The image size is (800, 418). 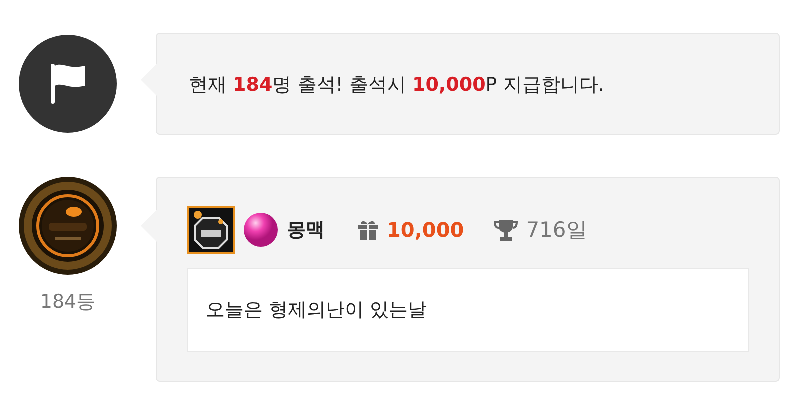 I want to click on message-text: 오늘은 형제의난이 있는날, so click(x=468, y=310).